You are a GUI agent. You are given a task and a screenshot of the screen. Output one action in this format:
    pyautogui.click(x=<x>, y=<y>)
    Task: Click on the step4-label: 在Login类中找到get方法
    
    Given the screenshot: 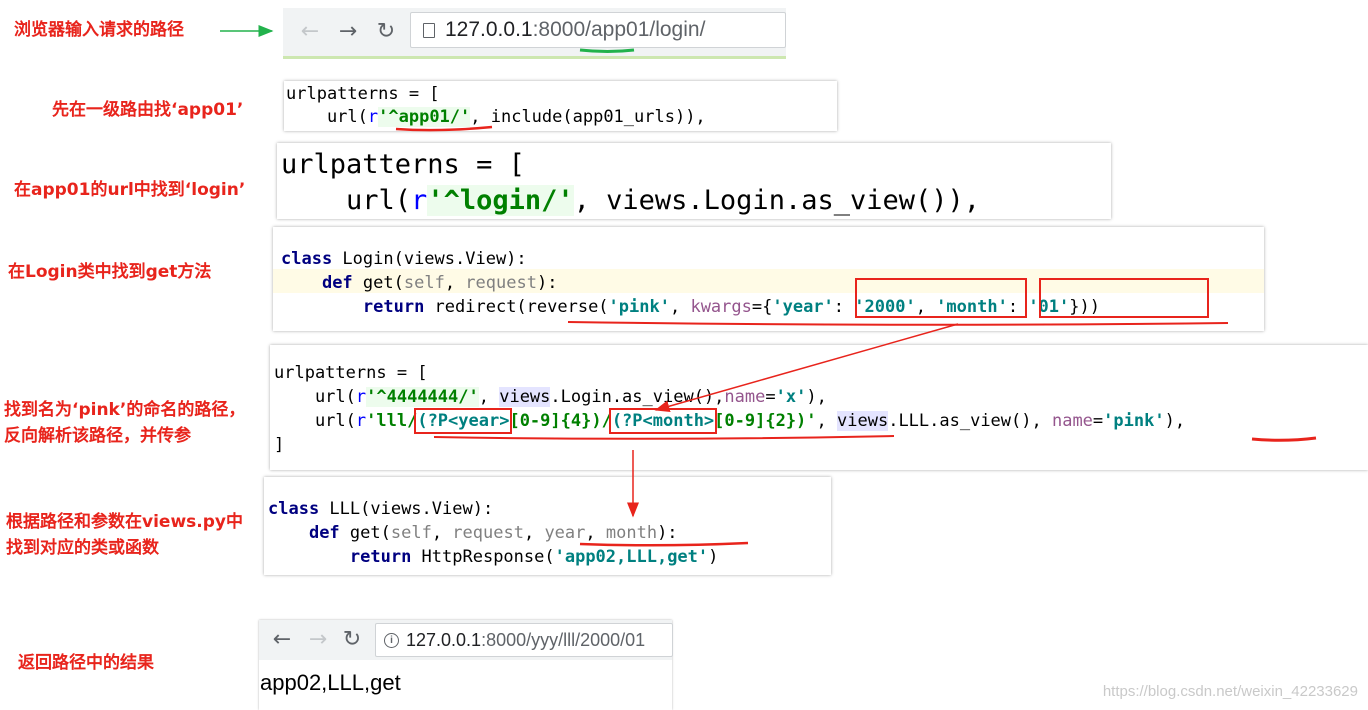 What is the action you would take?
    pyautogui.click(x=110, y=272)
    